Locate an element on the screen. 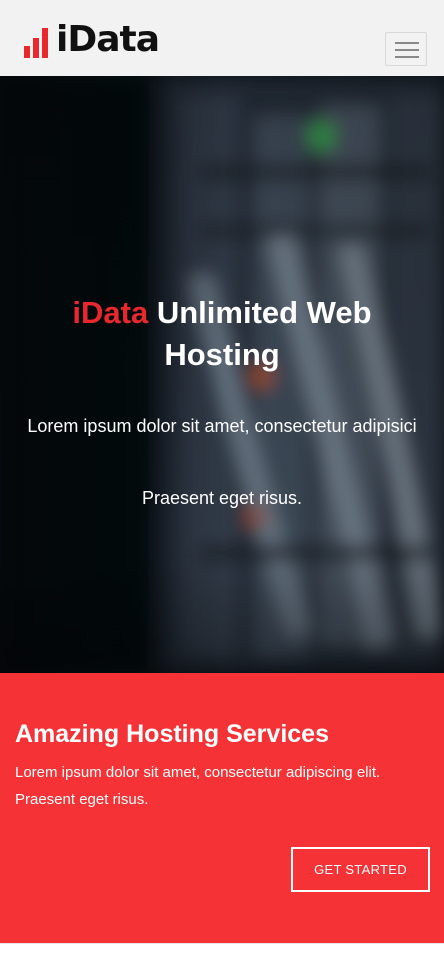 Image resolution: width=444 pixels, height=961 pixels. divider is located at coordinates (222, 943).